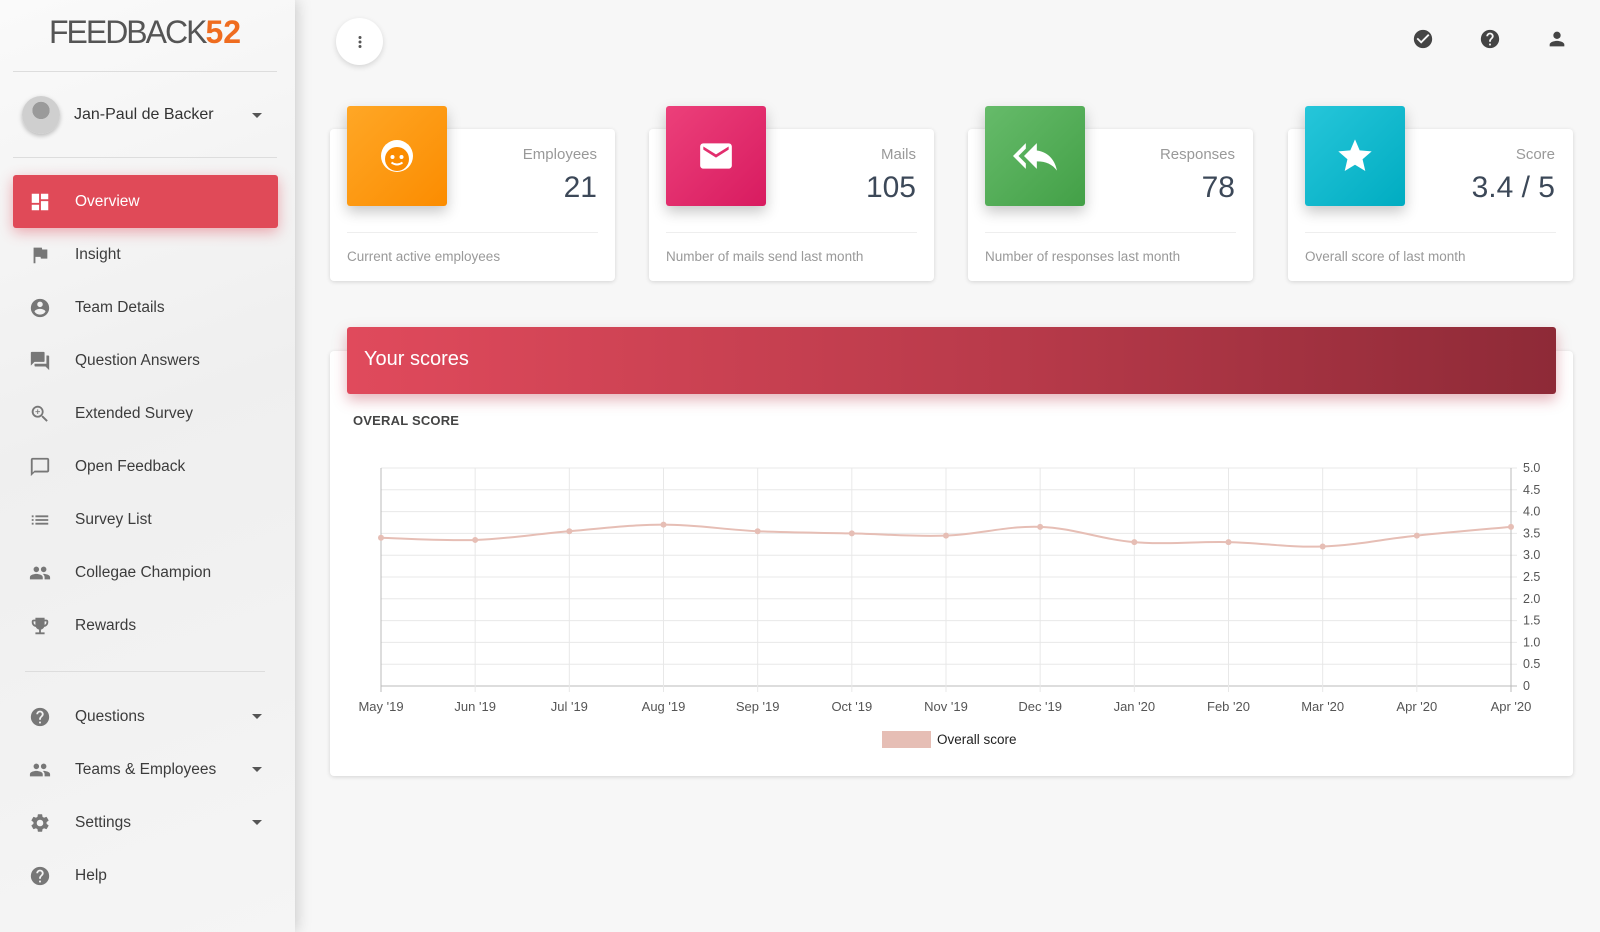  What do you see at coordinates (120, 307) in the screenshot?
I see `sidebar-item-label: Team Details` at bounding box center [120, 307].